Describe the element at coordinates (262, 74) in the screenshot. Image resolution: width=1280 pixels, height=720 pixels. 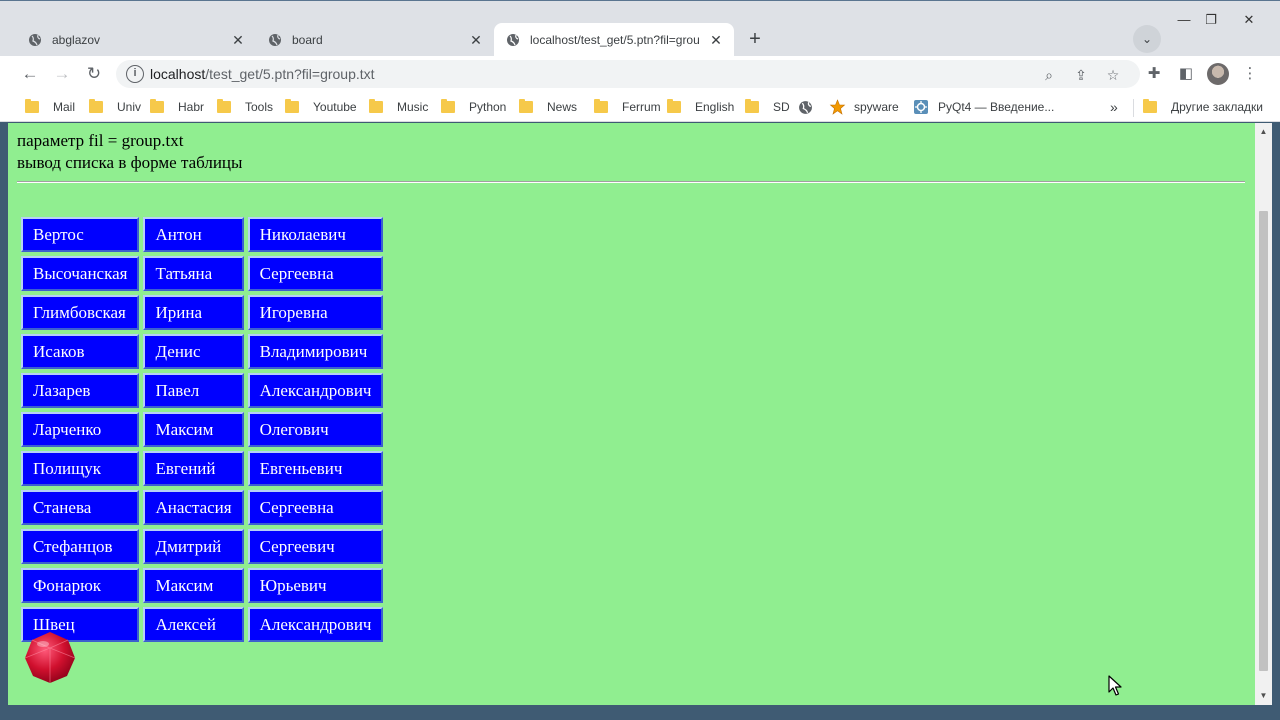
I see `url-text: localhost/test_get/5.ptn?fil=group.txt` at that location.